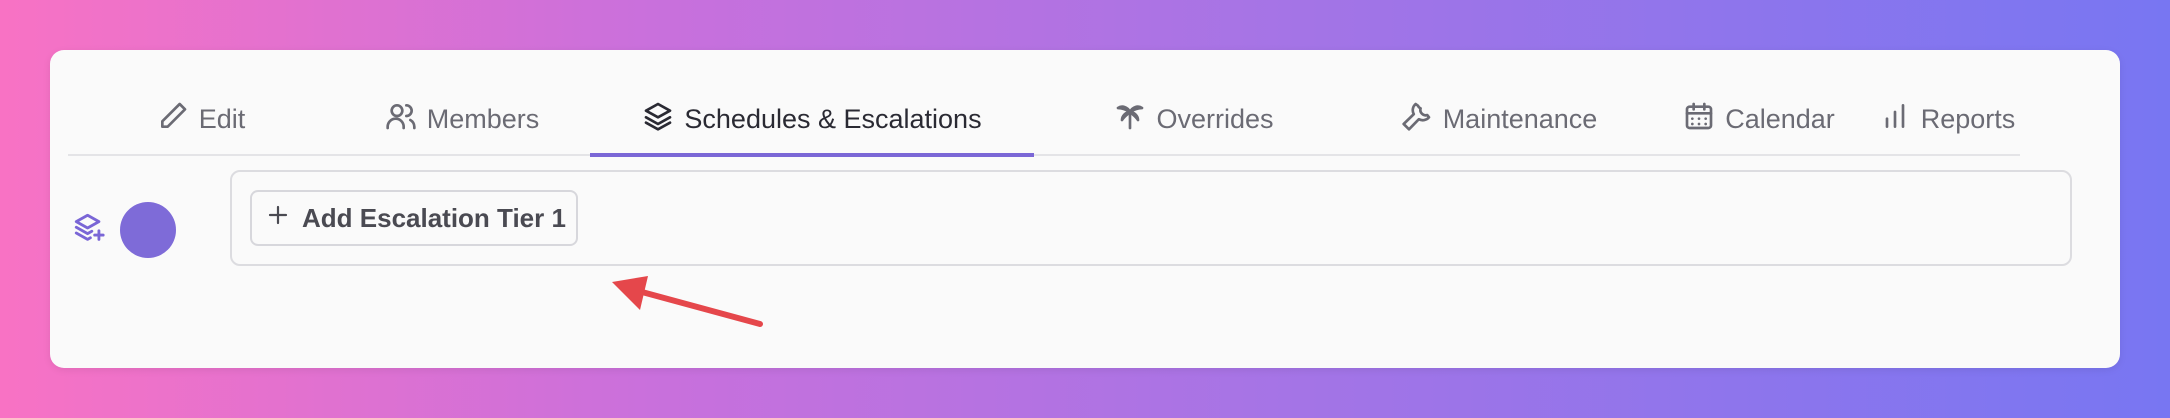 The image size is (2170, 418). I want to click on pencil-icon, so click(173, 119).